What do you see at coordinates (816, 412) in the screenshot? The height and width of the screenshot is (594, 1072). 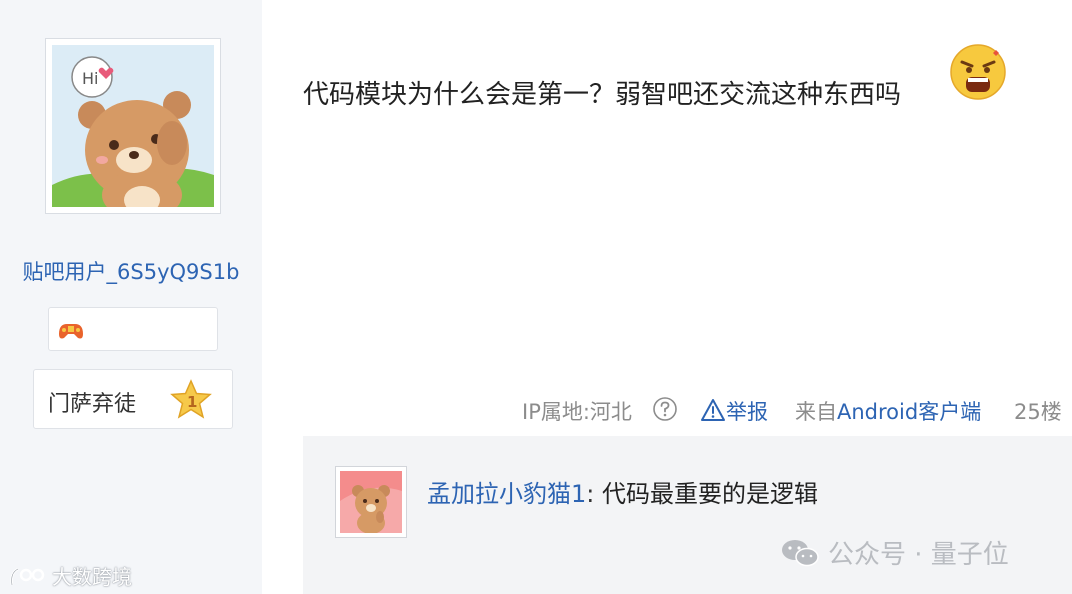 I see `source-prefix: 来自` at bounding box center [816, 412].